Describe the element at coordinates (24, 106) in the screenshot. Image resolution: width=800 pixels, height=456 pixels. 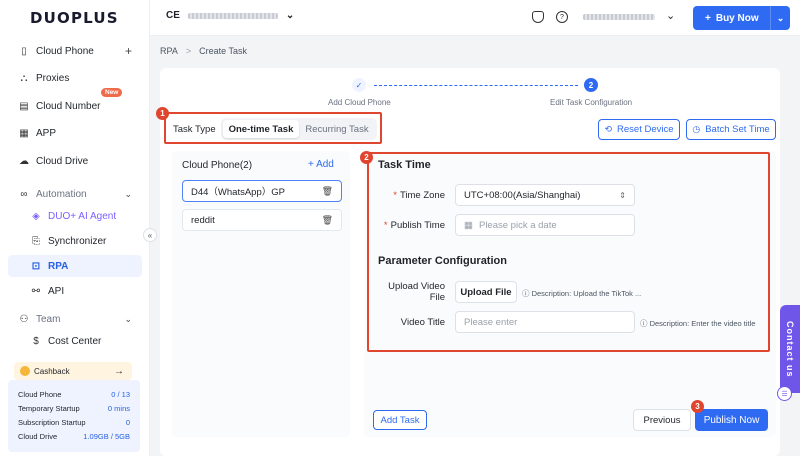
I see `cloud-number-icon: ▤` at that location.